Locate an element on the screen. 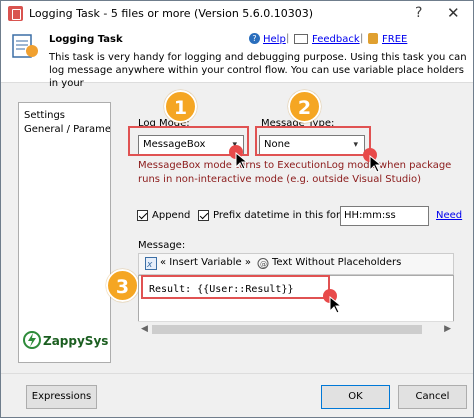 Image resolution: width=474 pixels, height=418 pixels. step-badge-1: 1 is located at coordinates (180, 106).